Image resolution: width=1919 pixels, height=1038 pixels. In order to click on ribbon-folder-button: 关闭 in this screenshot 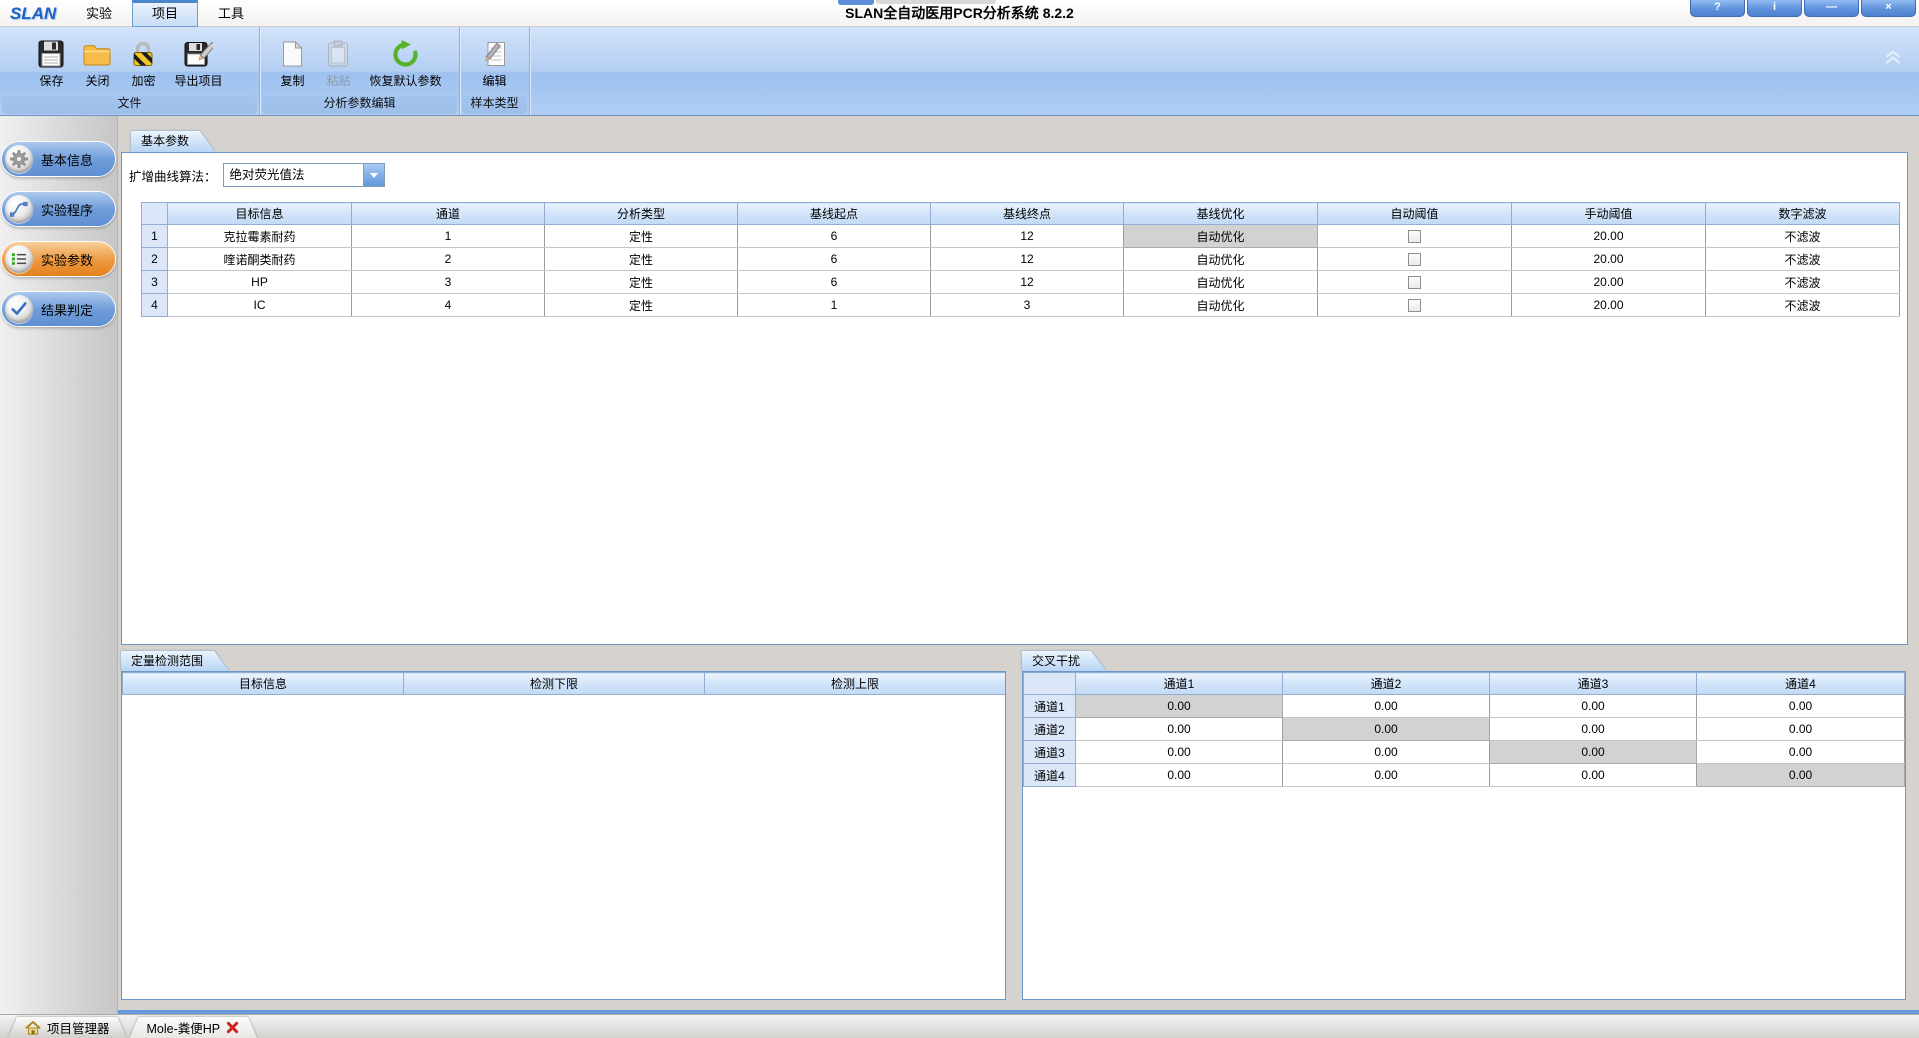, I will do `click(97, 63)`.